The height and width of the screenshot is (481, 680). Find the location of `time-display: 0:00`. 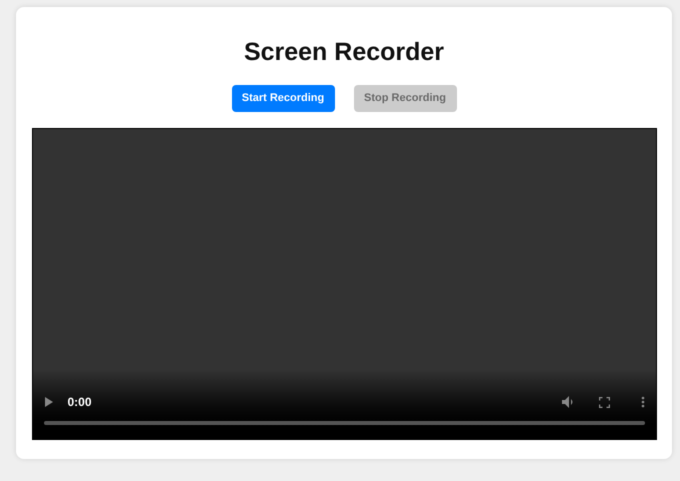

time-display: 0:00 is located at coordinates (80, 402).